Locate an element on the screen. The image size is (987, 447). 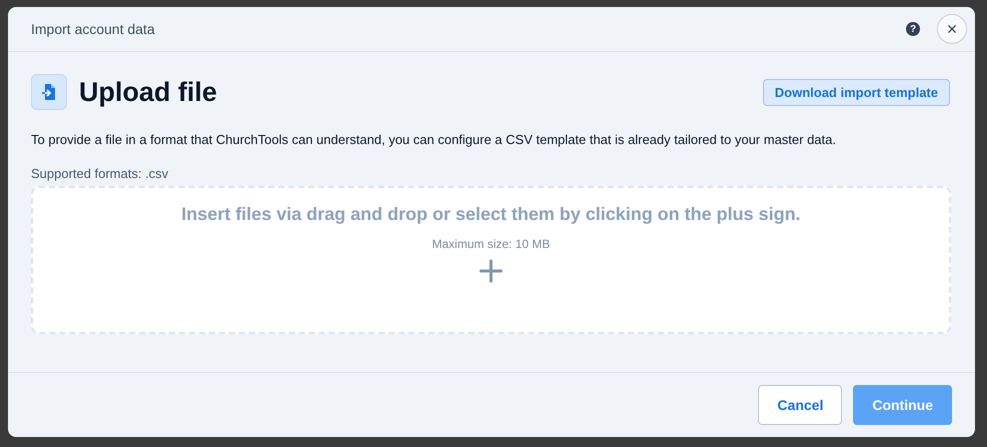
supported-formats-label: Supported formats: .csv is located at coordinates (100, 173).